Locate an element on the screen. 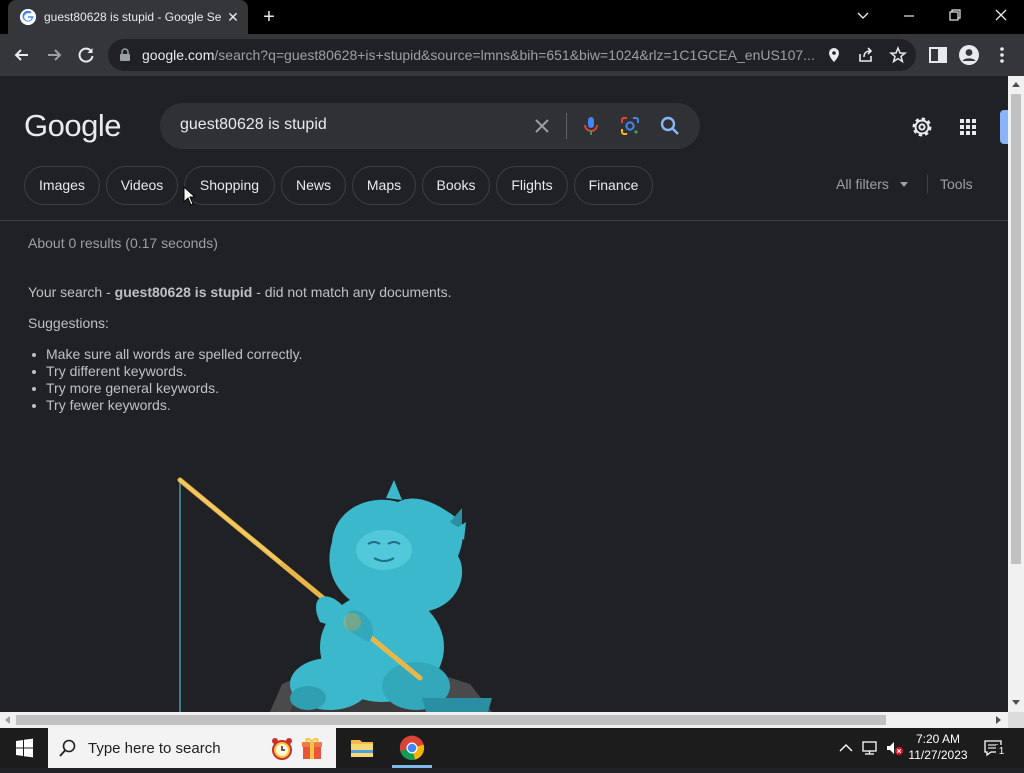  windows-start-icon is located at coordinates (24, 748).